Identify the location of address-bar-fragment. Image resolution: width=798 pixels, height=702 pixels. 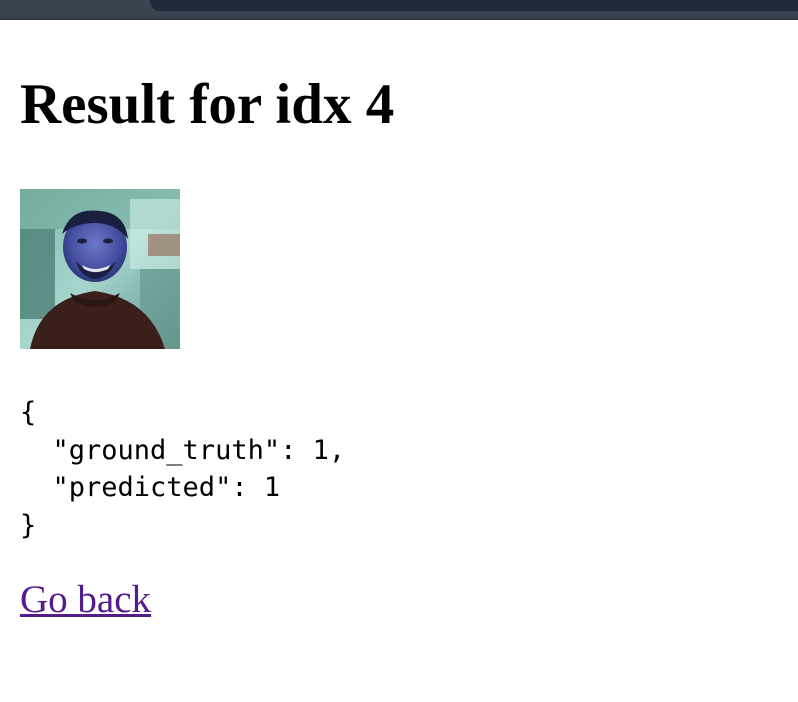
(474, 5).